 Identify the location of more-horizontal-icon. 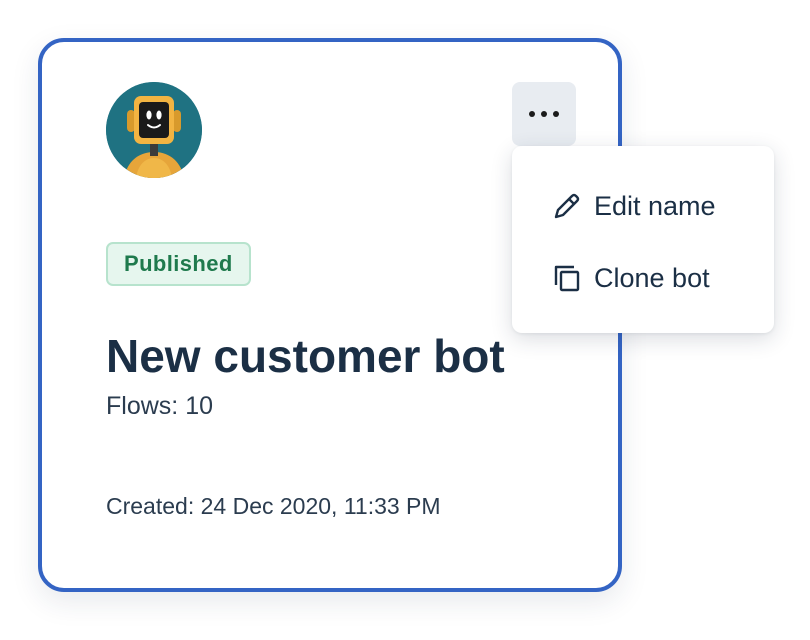
(544, 114).